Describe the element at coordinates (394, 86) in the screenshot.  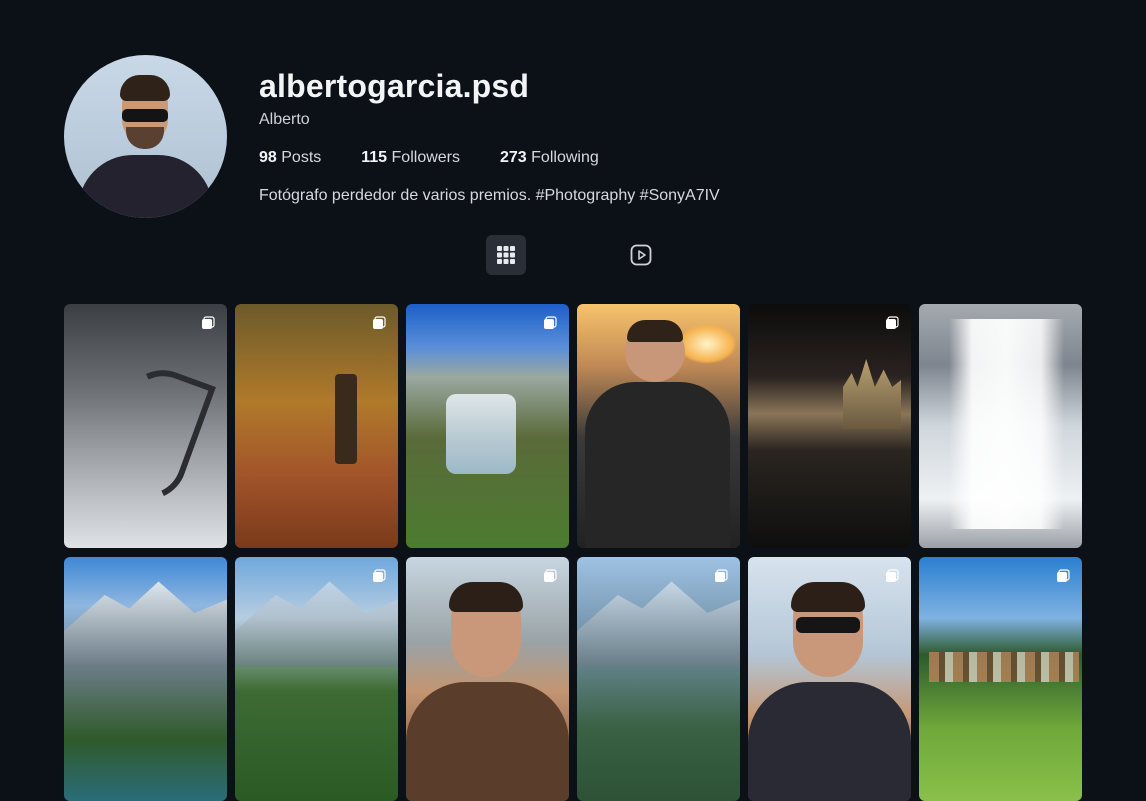
I see `profile-username: albertogarcia.psd` at that location.